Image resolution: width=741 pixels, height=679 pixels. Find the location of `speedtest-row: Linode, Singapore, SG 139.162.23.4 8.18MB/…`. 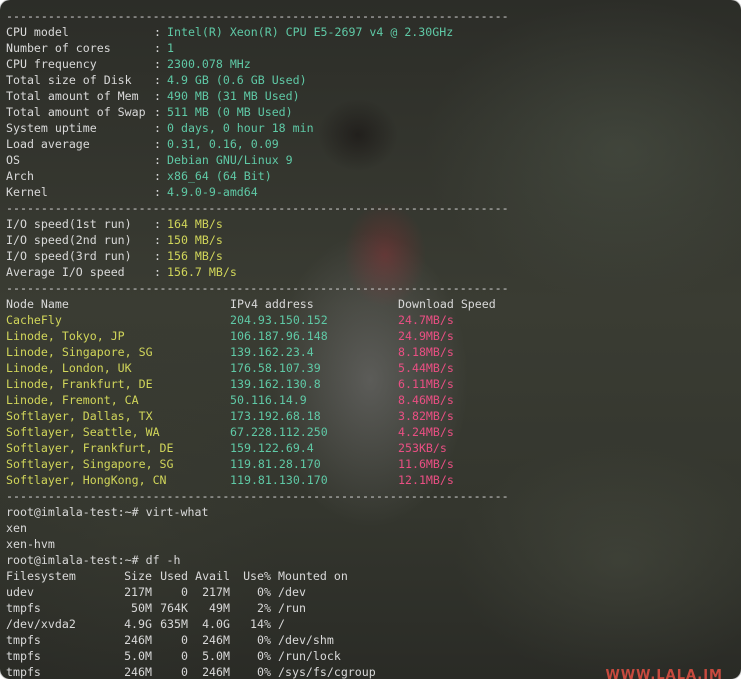

speedtest-row: Linode, Singapore, SG 139.162.23.4 8.18MB/… is located at coordinates (371, 352).